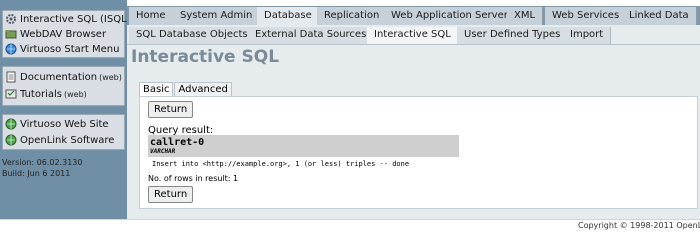  What do you see at coordinates (11, 94) in the screenshot?
I see `tutorial-icon` at bounding box center [11, 94].